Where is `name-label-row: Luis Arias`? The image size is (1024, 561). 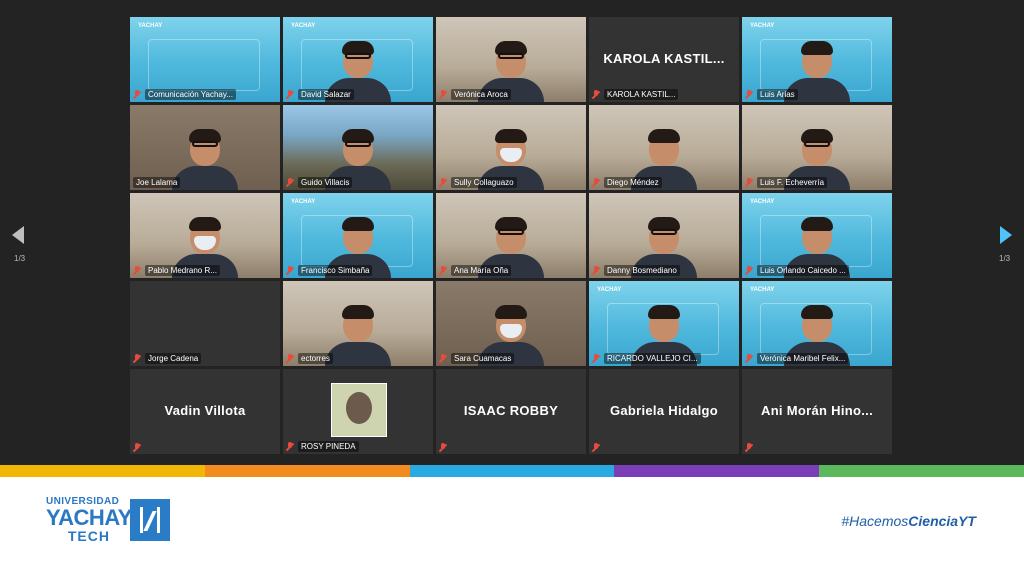 name-label-row: Luis Arias is located at coordinates (771, 94).